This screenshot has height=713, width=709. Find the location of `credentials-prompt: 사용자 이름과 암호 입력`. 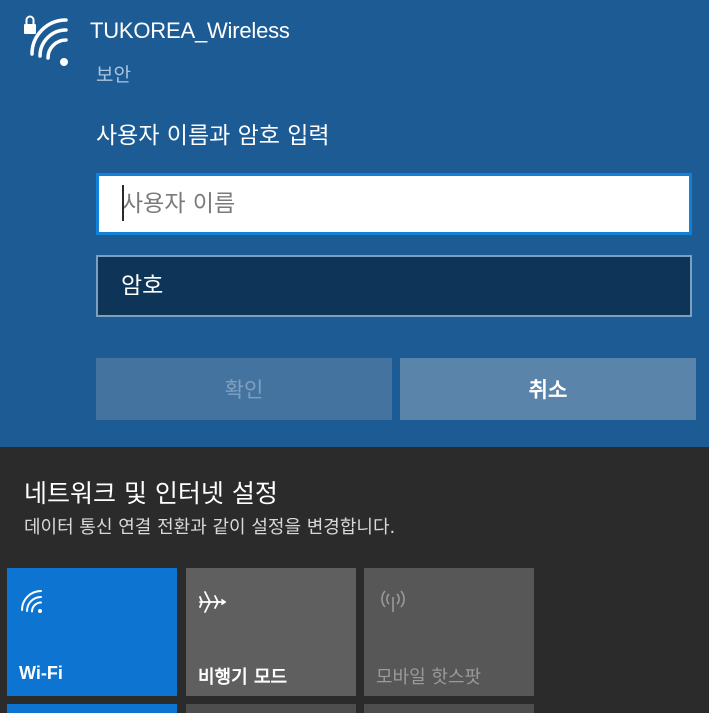

credentials-prompt: 사용자 이름과 암호 입력 is located at coordinates (213, 136).